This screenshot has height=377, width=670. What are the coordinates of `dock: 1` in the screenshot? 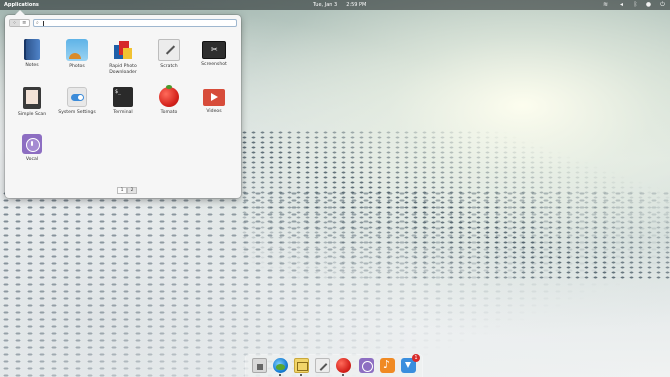 It's located at (334, 365).